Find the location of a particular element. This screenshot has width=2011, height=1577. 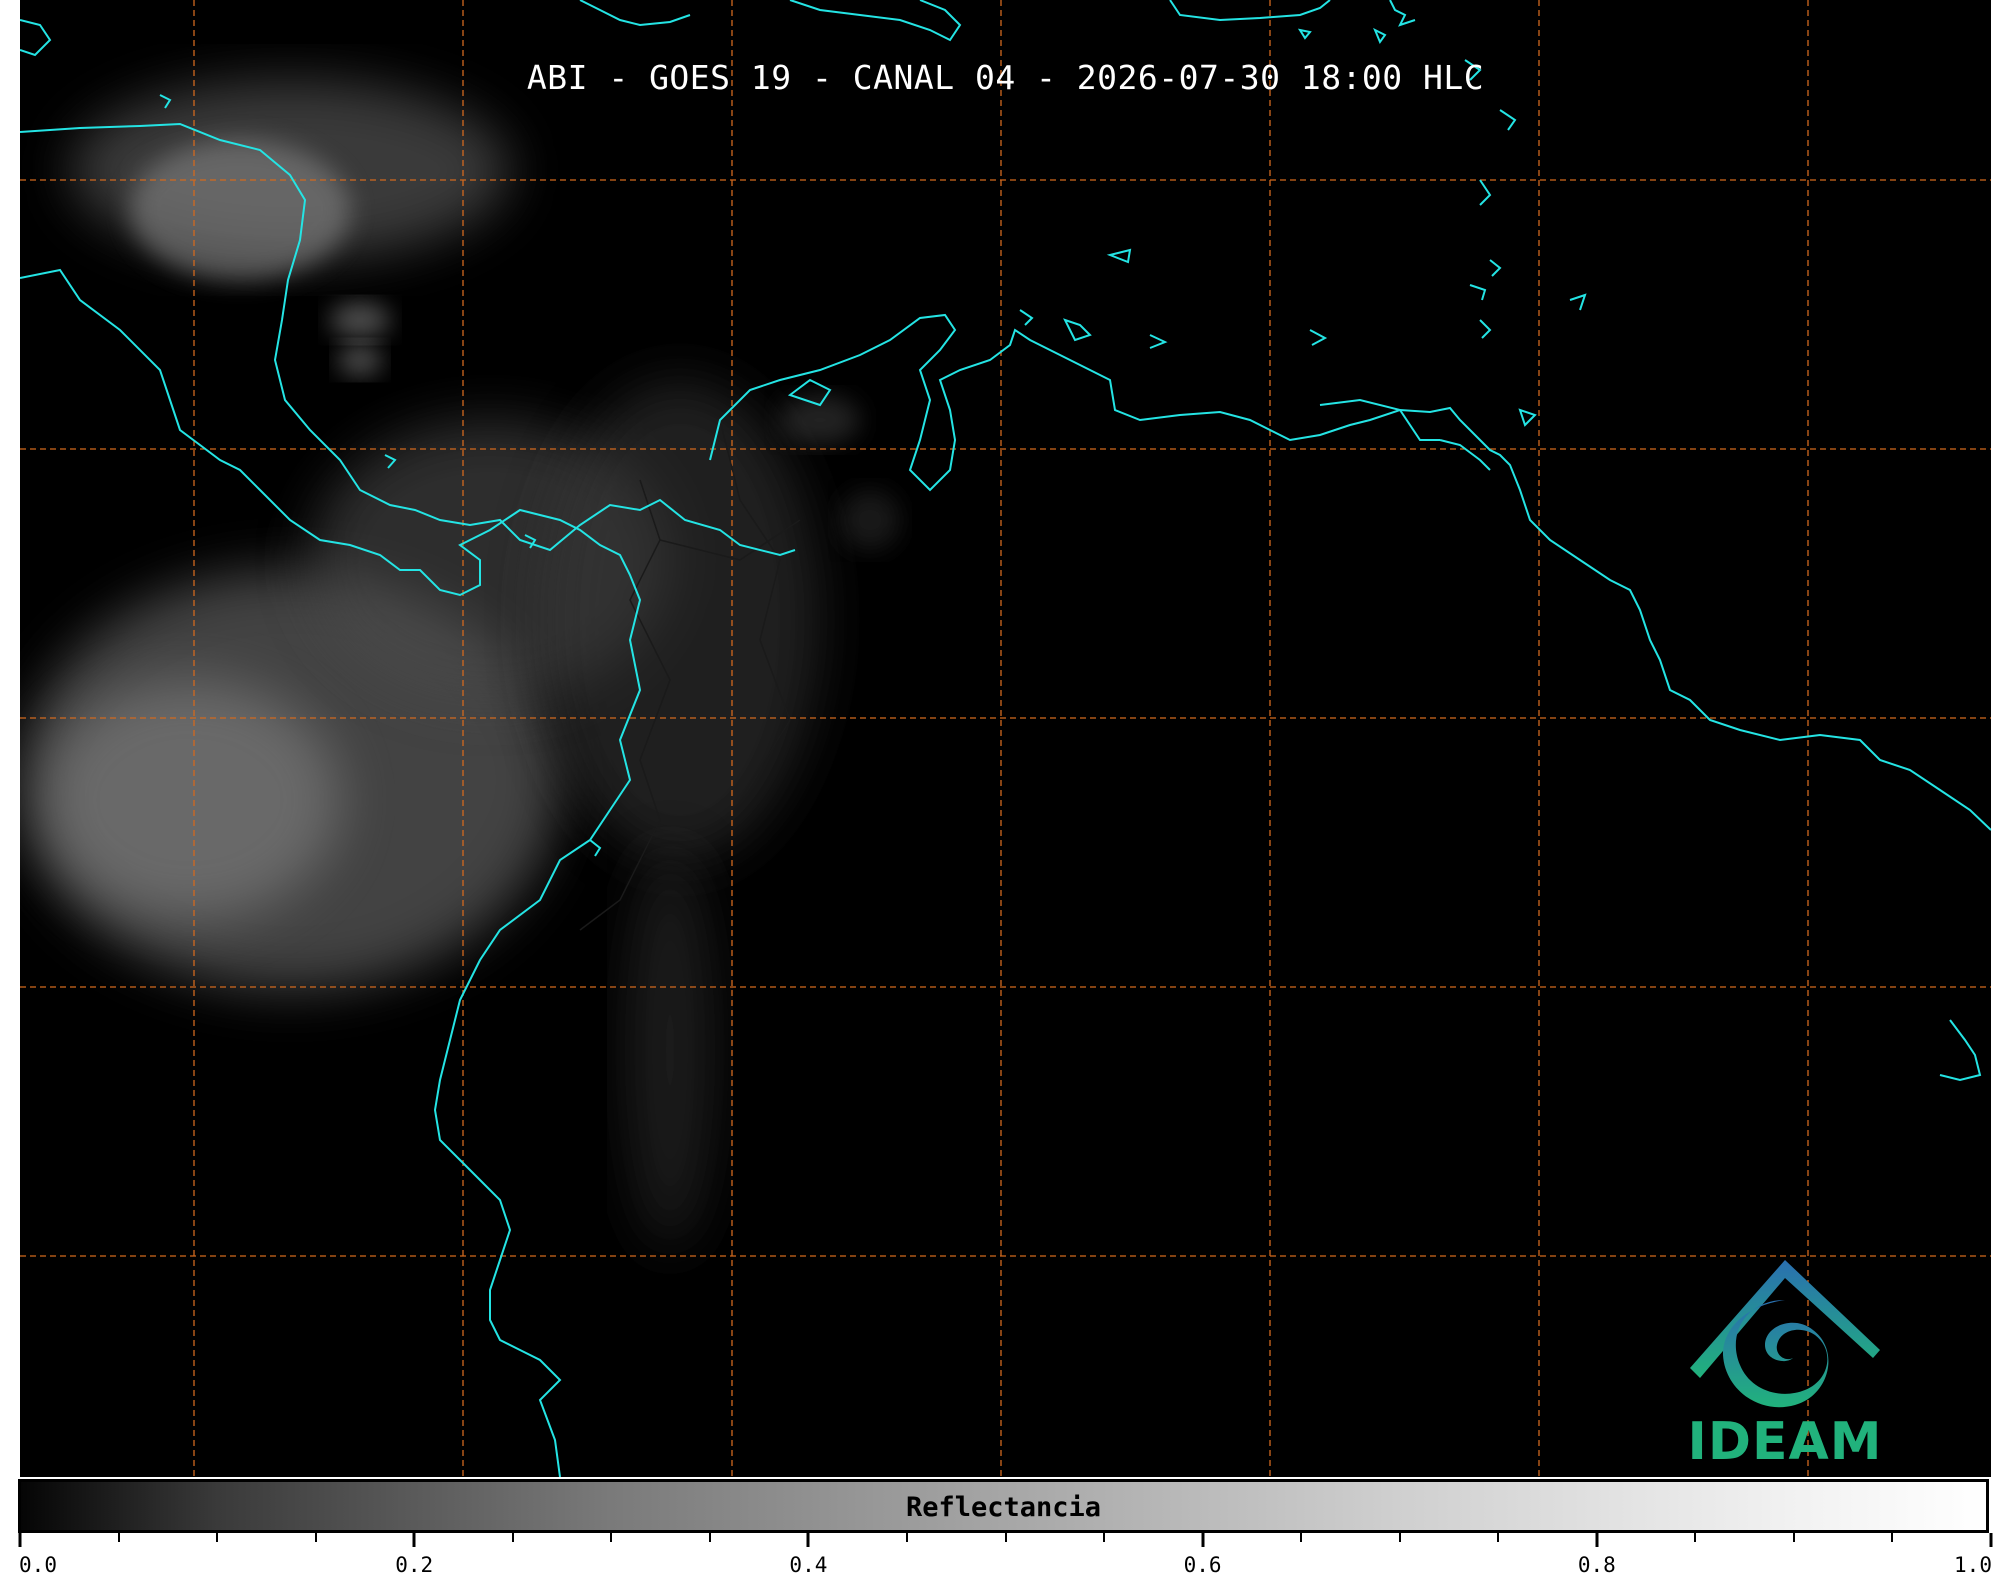

colorbar-tick-label: 0.0 is located at coordinates (38, 1565).